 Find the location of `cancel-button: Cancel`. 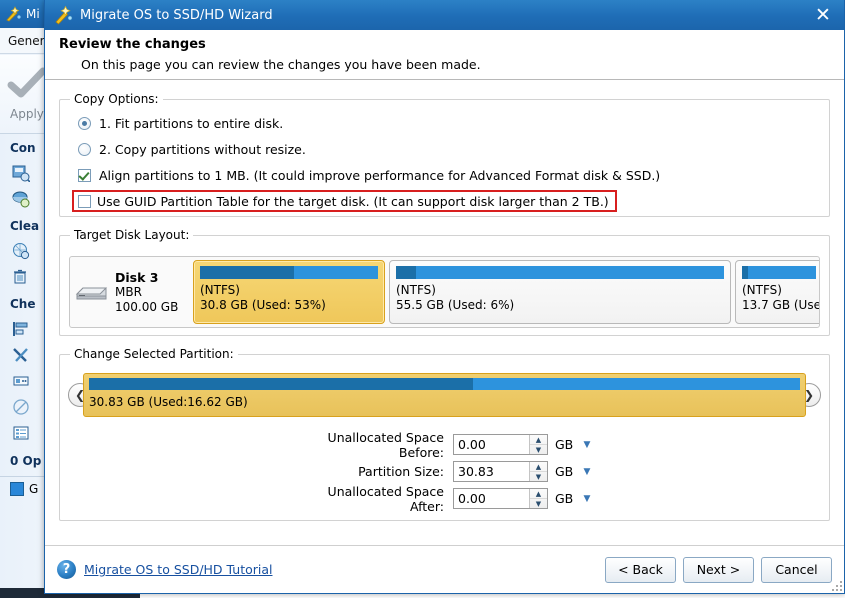

cancel-button: Cancel is located at coordinates (796, 569).